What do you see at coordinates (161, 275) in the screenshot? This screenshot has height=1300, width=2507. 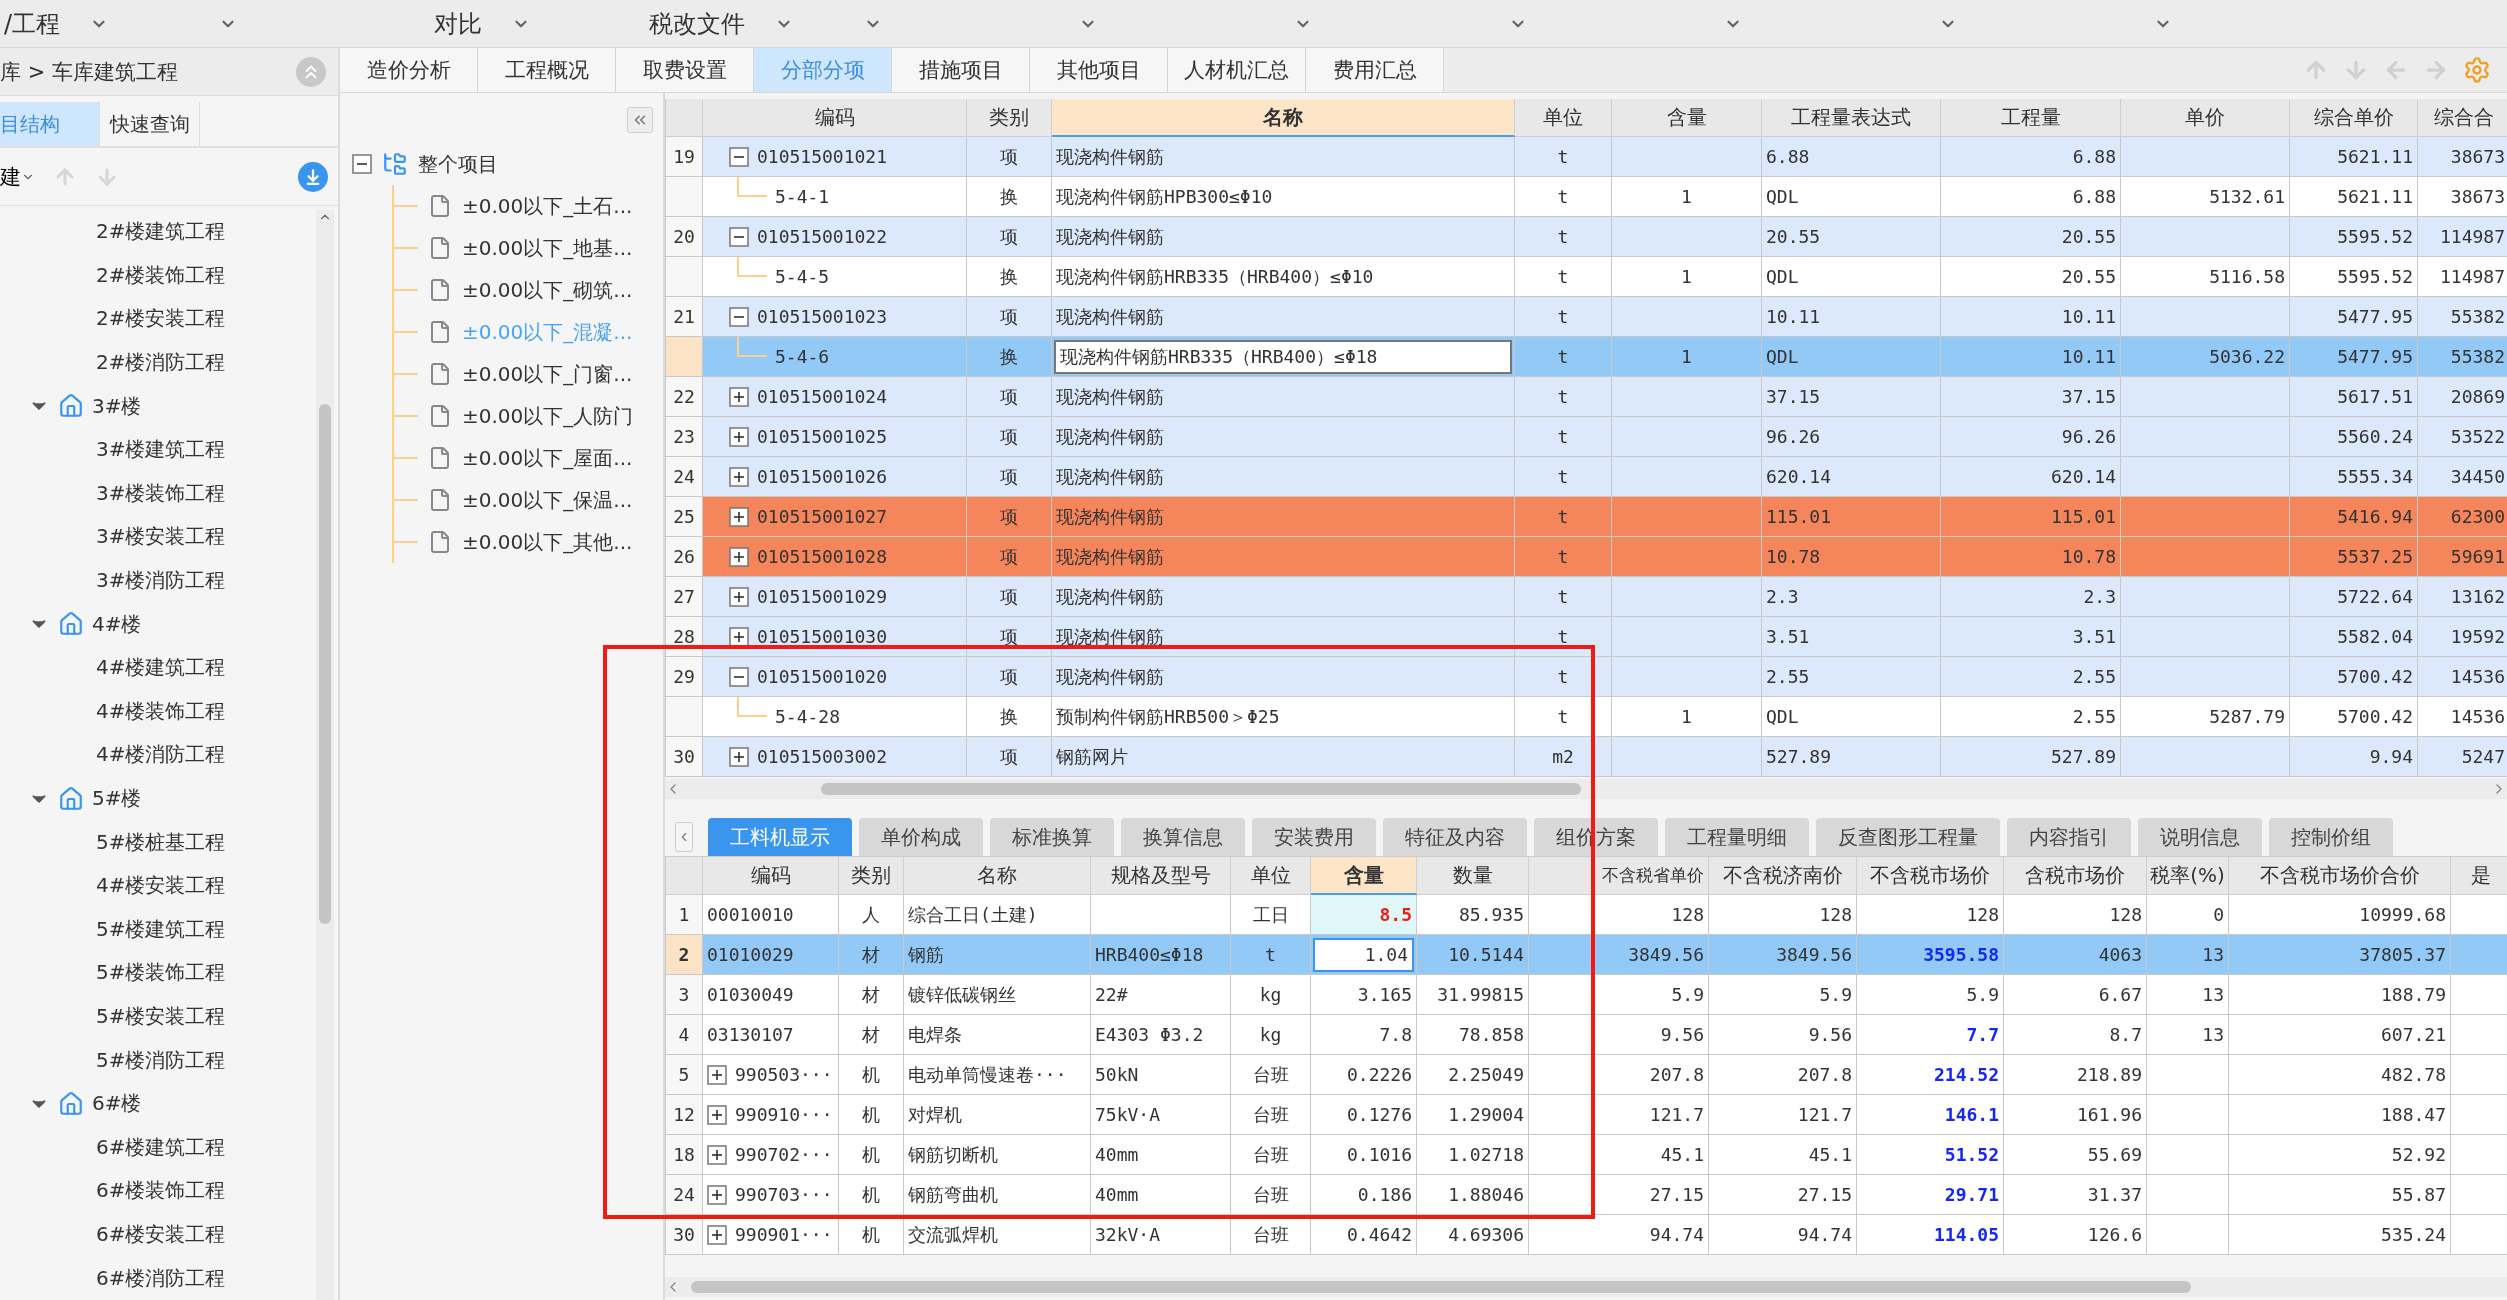 I see `tree-item: 2#楼装饰工程` at bounding box center [161, 275].